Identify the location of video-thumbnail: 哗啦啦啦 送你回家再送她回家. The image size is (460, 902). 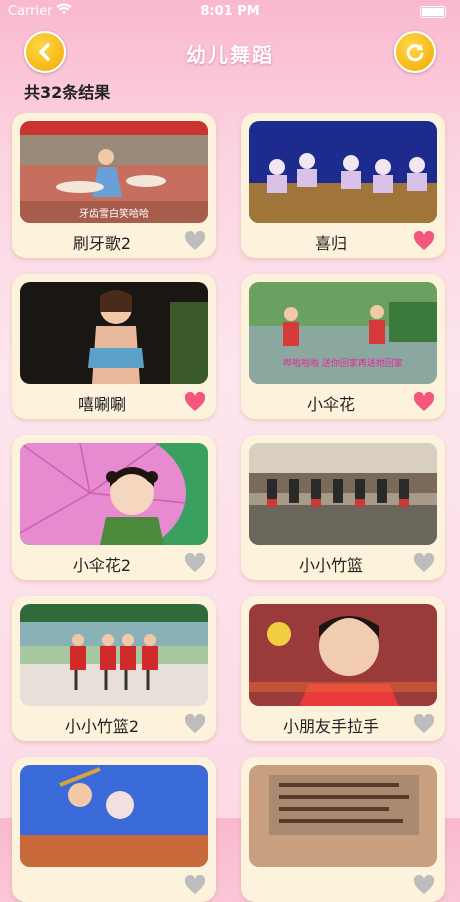
(343, 333).